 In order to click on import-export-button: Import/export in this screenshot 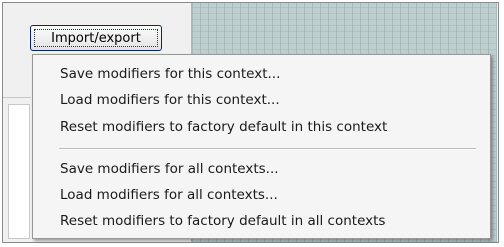, I will do `click(96, 38)`.